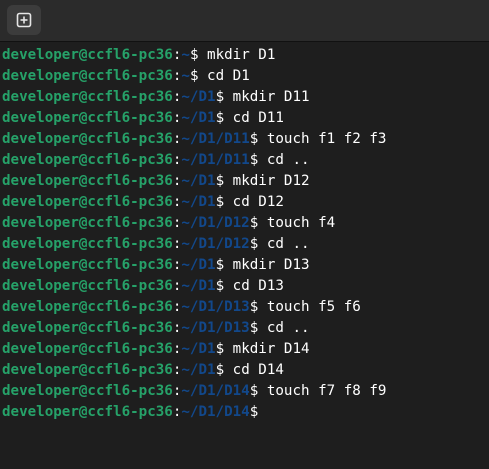  What do you see at coordinates (267, 181) in the screenshot?
I see `command-text: mkdir D12` at bounding box center [267, 181].